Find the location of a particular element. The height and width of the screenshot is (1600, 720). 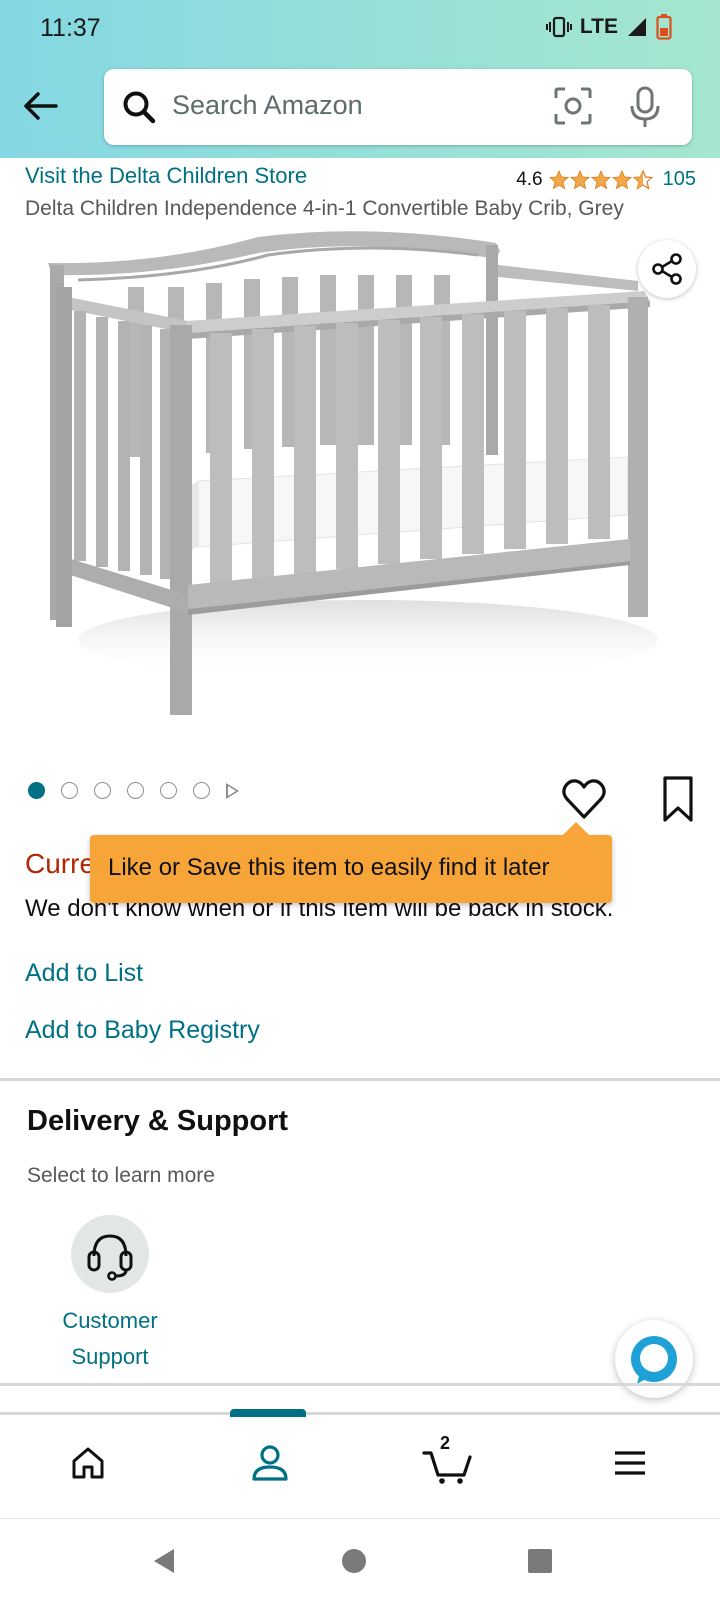

store-link: Visit the Delta Children Store is located at coordinates (166, 176).